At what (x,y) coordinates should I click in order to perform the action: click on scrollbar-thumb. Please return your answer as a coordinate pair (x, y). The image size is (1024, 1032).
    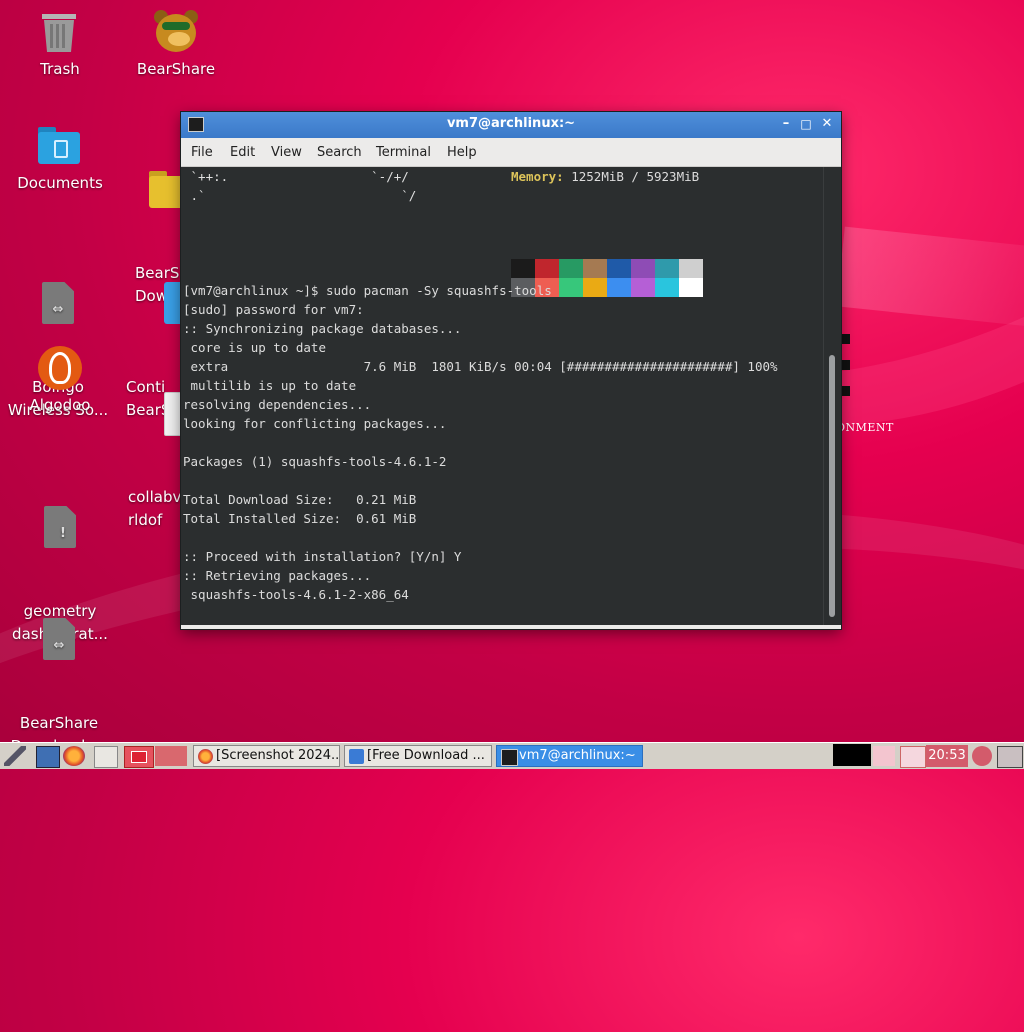
    Looking at the image, I should click on (832, 486).